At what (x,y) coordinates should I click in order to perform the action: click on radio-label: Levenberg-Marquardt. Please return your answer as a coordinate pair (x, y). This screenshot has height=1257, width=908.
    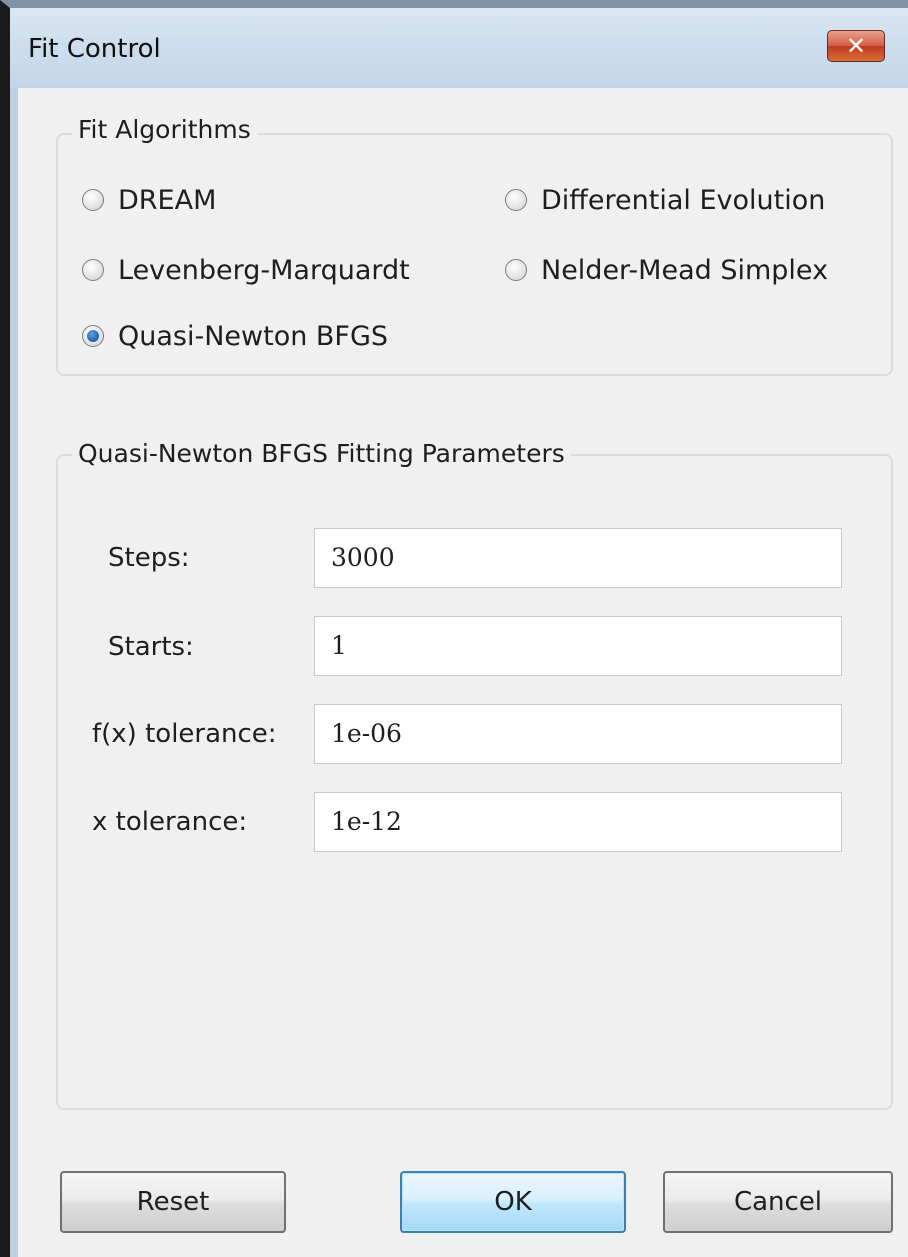
    Looking at the image, I should click on (264, 270).